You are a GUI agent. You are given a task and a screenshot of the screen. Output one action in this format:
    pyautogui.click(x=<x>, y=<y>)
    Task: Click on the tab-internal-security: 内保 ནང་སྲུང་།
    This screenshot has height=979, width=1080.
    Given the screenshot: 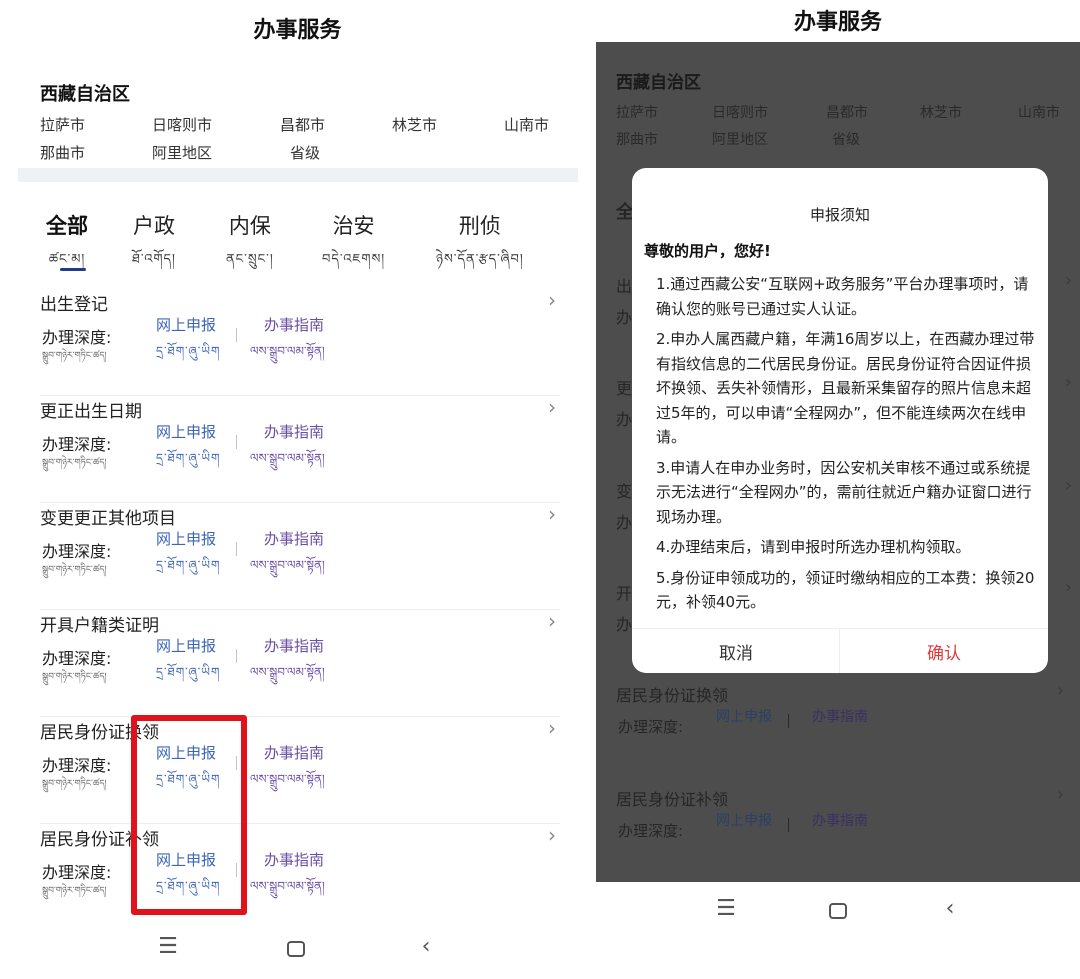 What is the action you would take?
    pyautogui.click(x=250, y=245)
    